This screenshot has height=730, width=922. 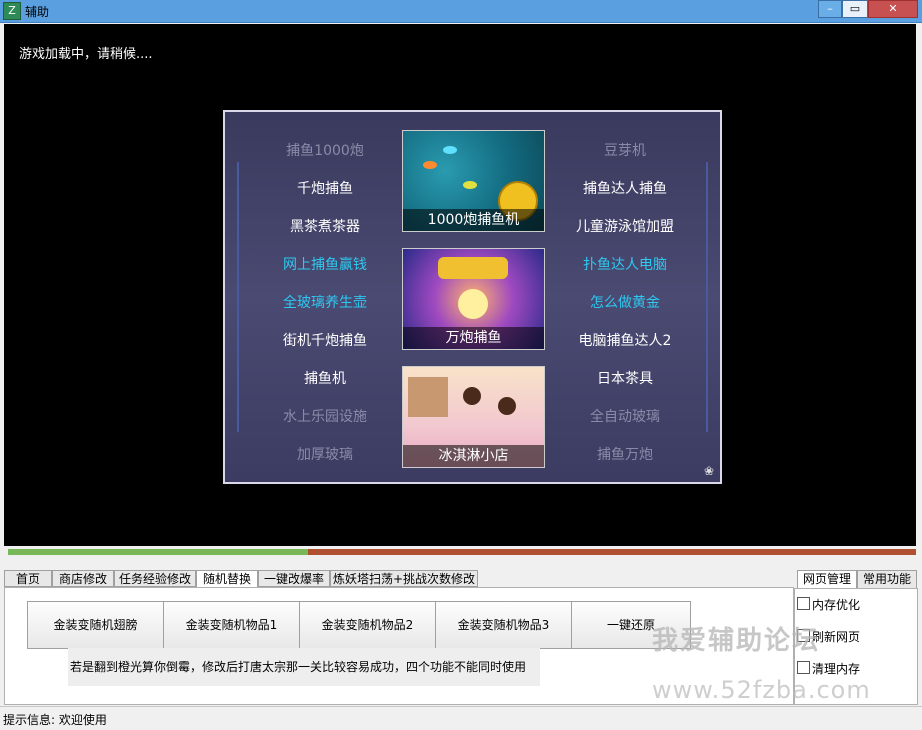 I want to click on loading-progress-bar, so click(x=462, y=552).